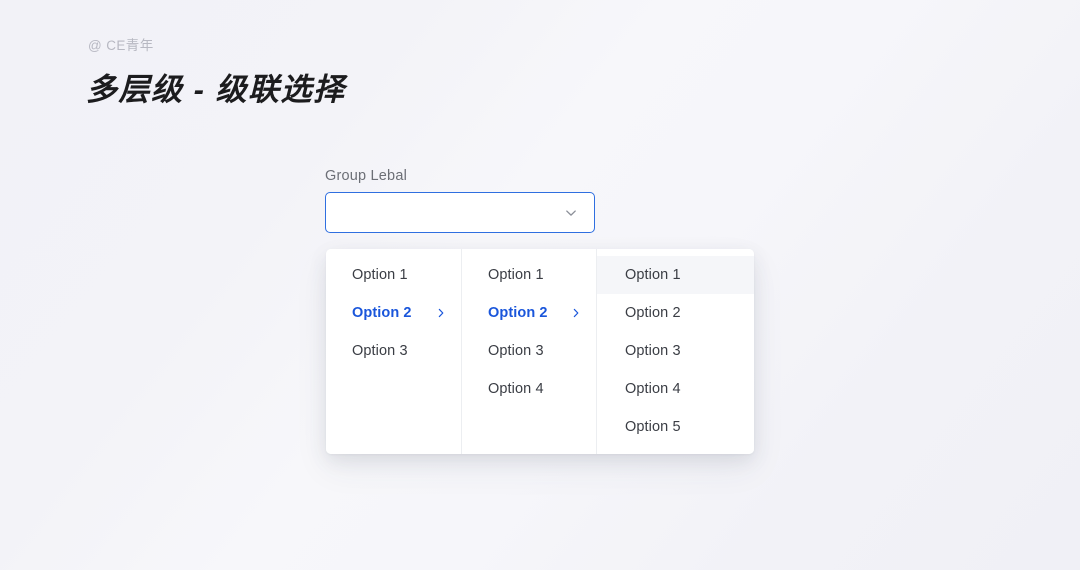 The width and height of the screenshot is (1080, 570). What do you see at coordinates (460, 212) in the screenshot?
I see `group-select-input` at bounding box center [460, 212].